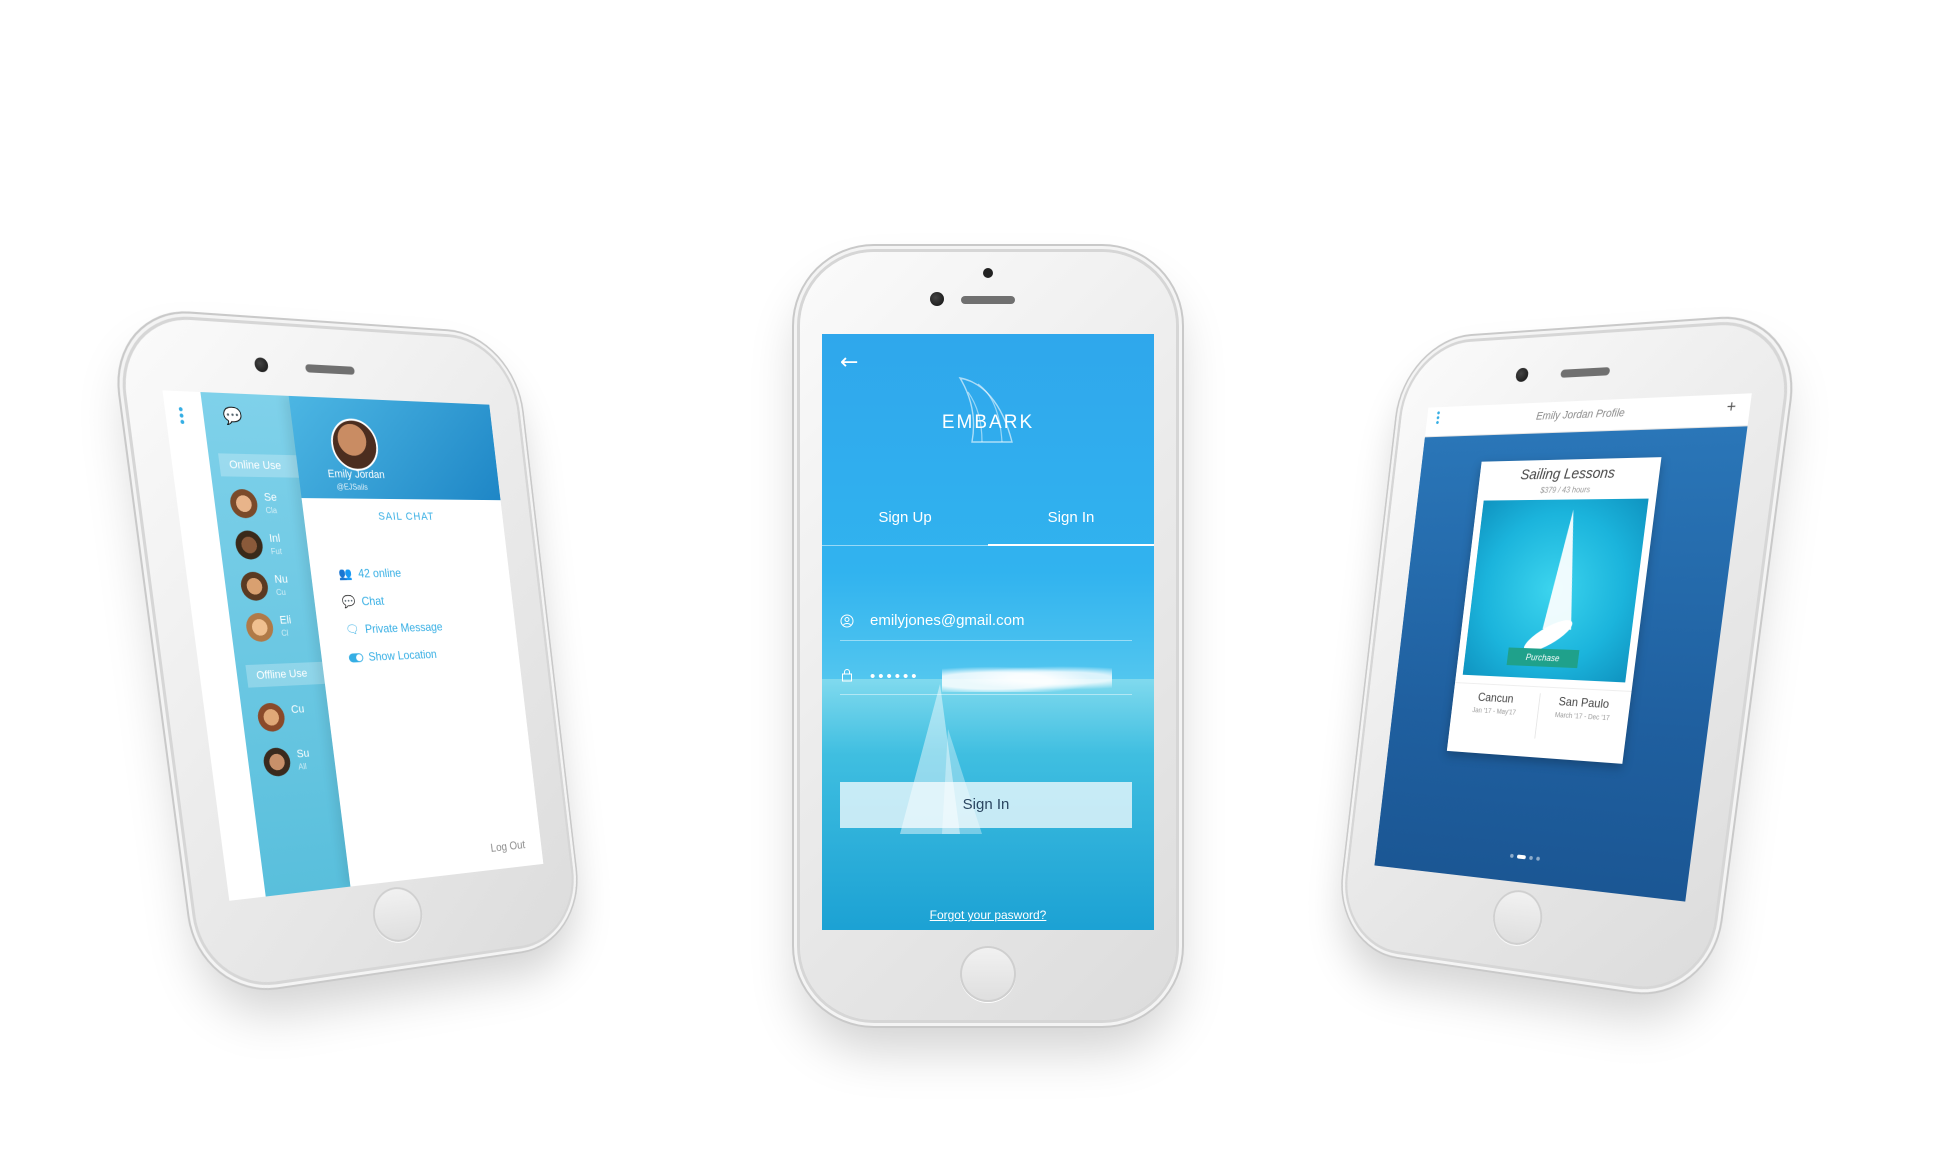 This screenshot has width=1943, height=1166. Describe the element at coordinates (352, 487) in the screenshot. I see `profile-handle: @EJSails` at that location.